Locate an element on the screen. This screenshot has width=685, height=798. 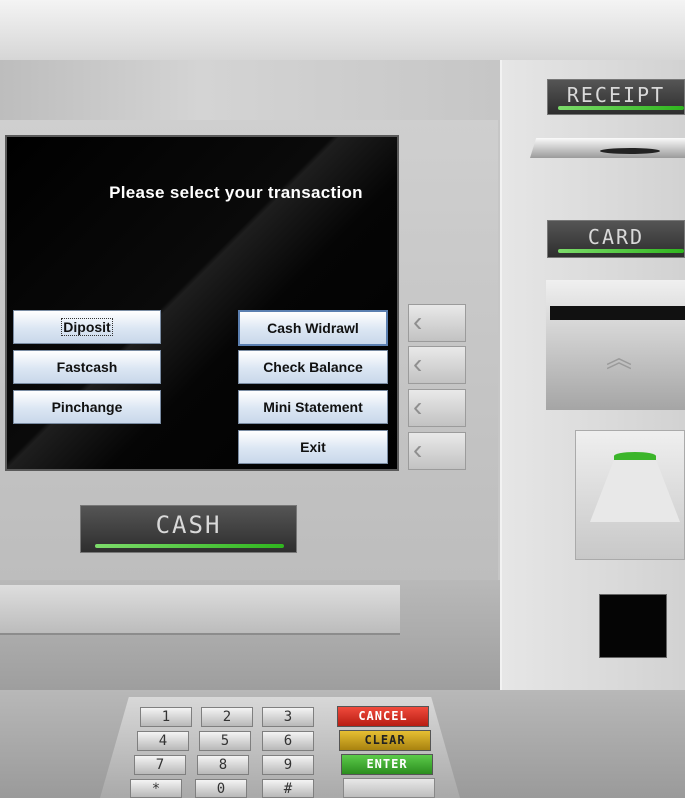
key-5: 5 is located at coordinates (225, 741).